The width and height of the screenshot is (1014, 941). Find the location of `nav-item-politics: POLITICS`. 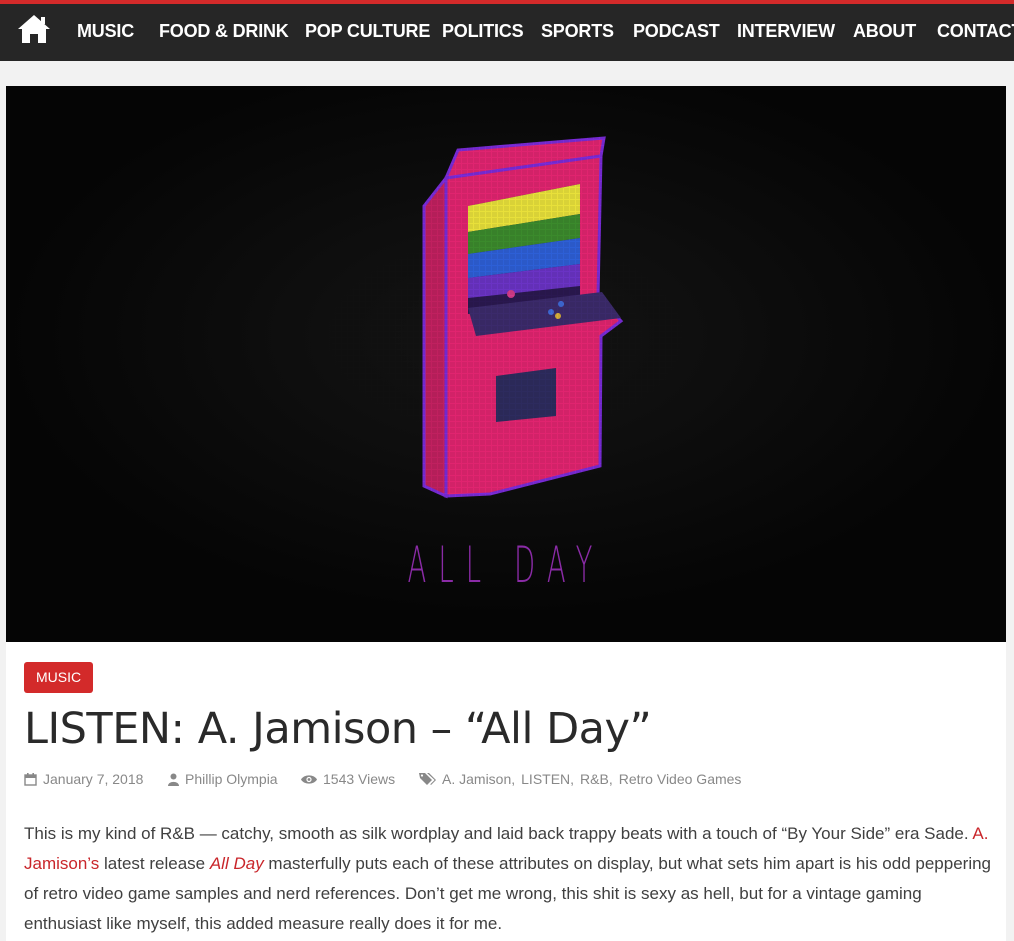

nav-item-politics: POLITICS is located at coordinates (483, 31).